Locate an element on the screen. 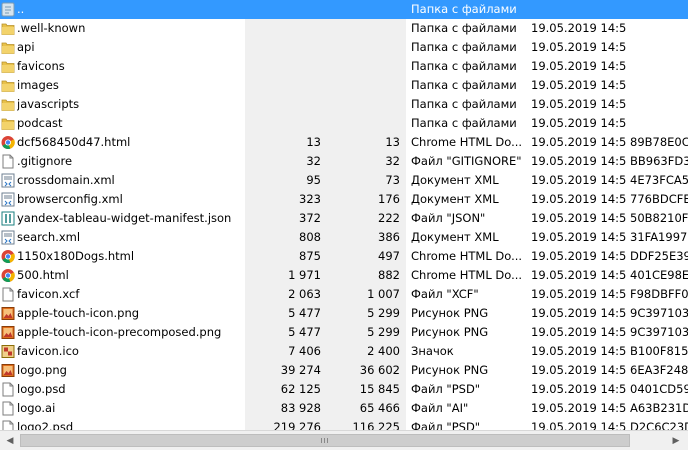  file-type: Файл "GITIGNORE" is located at coordinates (466, 161).